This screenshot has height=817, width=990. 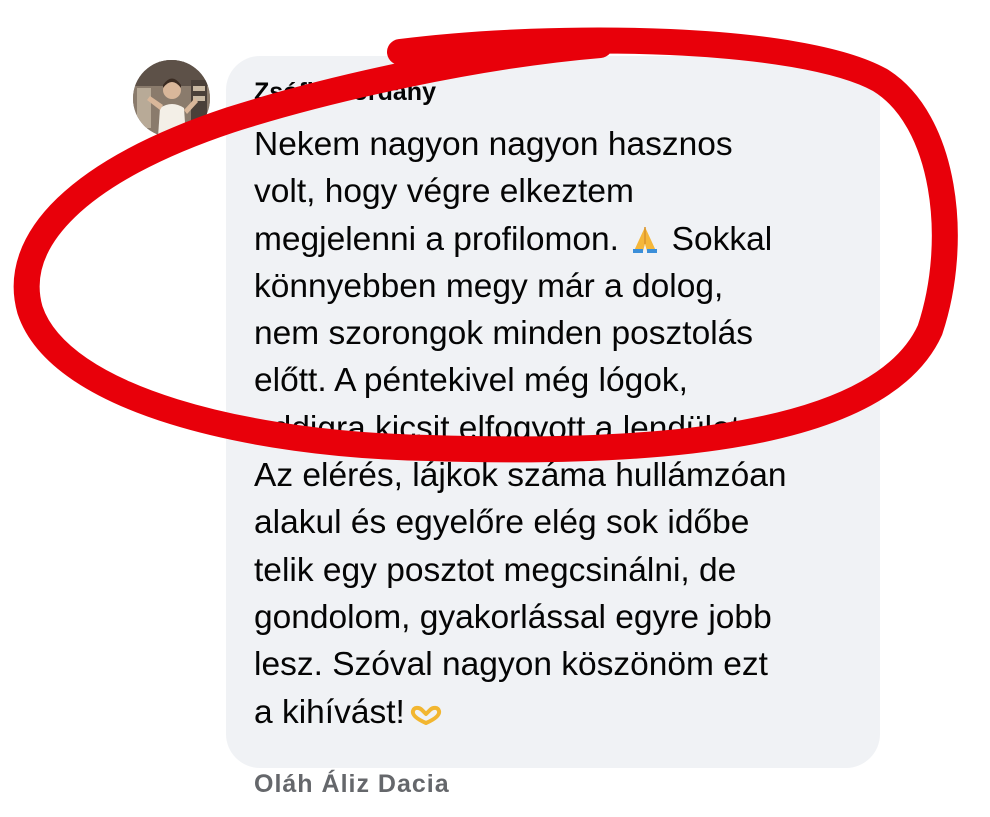 What do you see at coordinates (513, 617) in the screenshot?
I see `comment-line: gondolom, gyakorlással egyre jobb` at bounding box center [513, 617].